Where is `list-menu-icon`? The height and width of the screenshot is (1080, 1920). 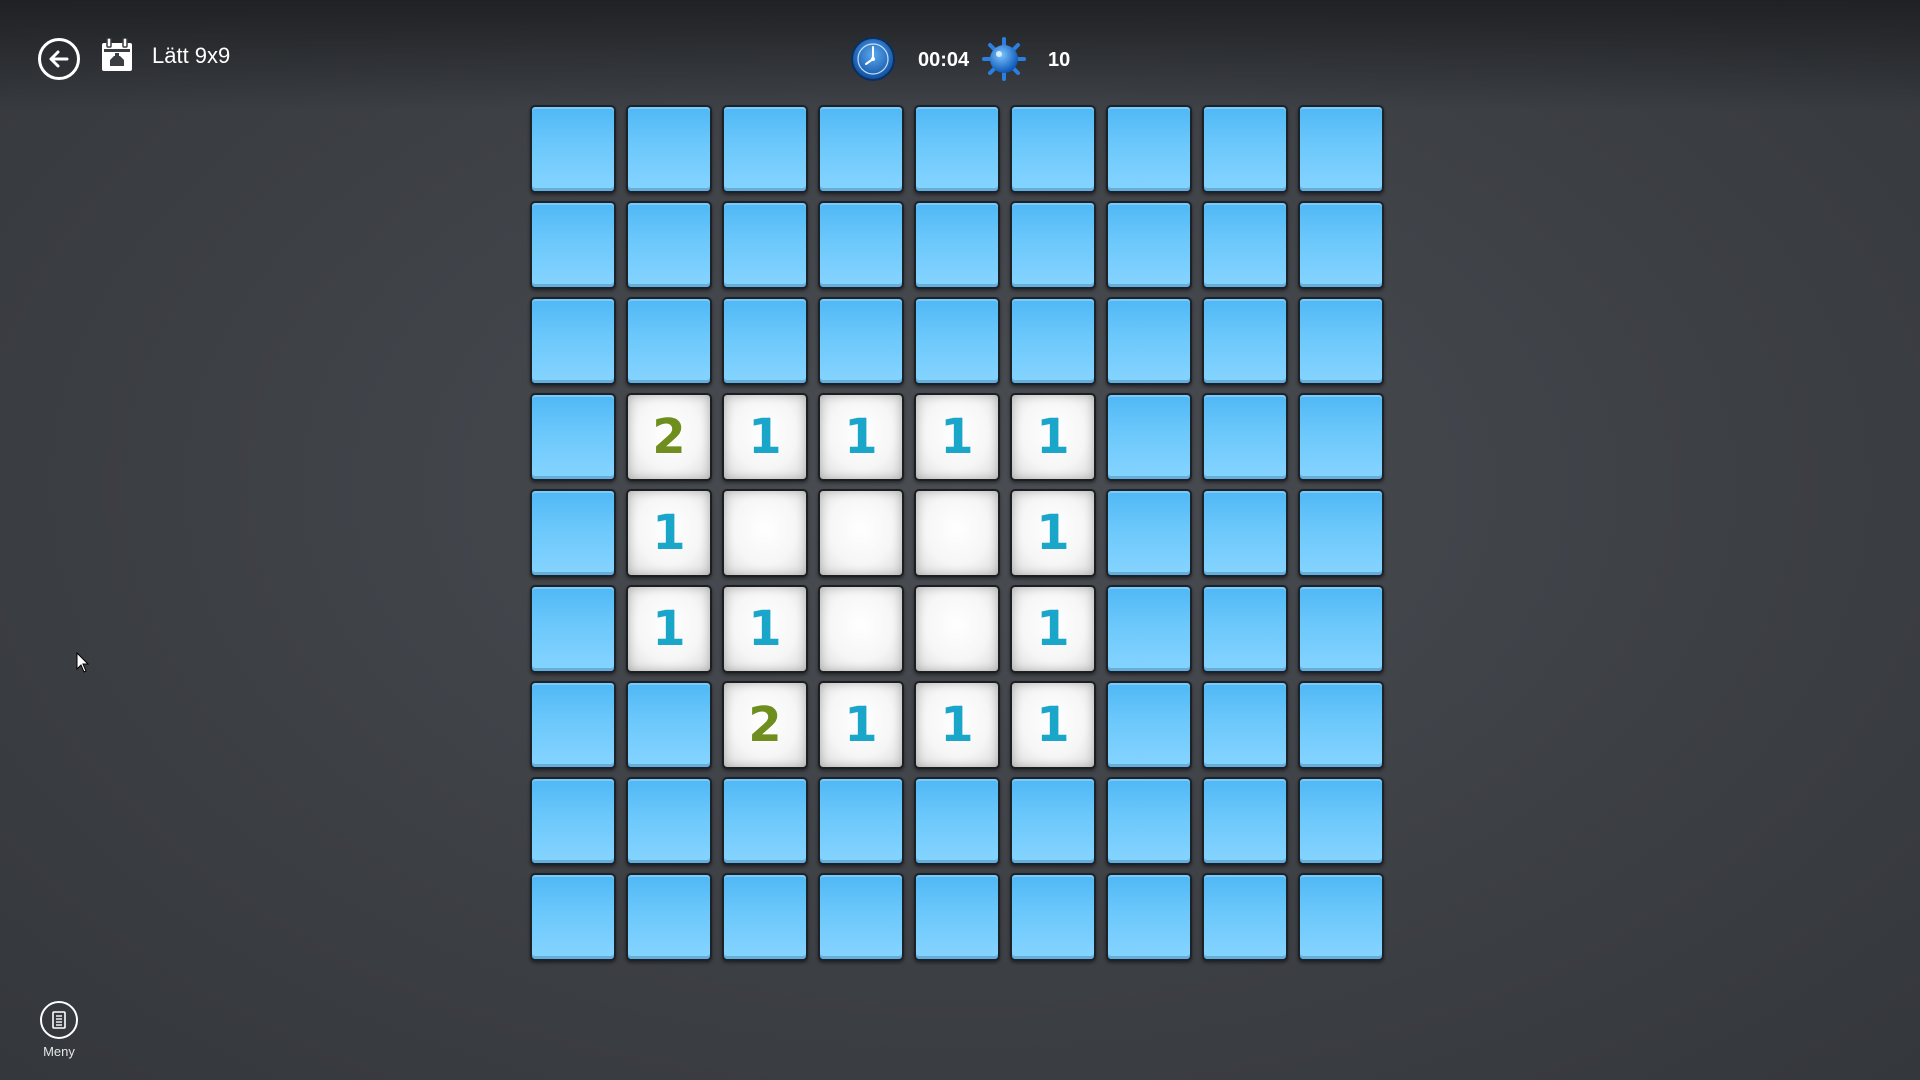
list-menu-icon is located at coordinates (59, 1020).